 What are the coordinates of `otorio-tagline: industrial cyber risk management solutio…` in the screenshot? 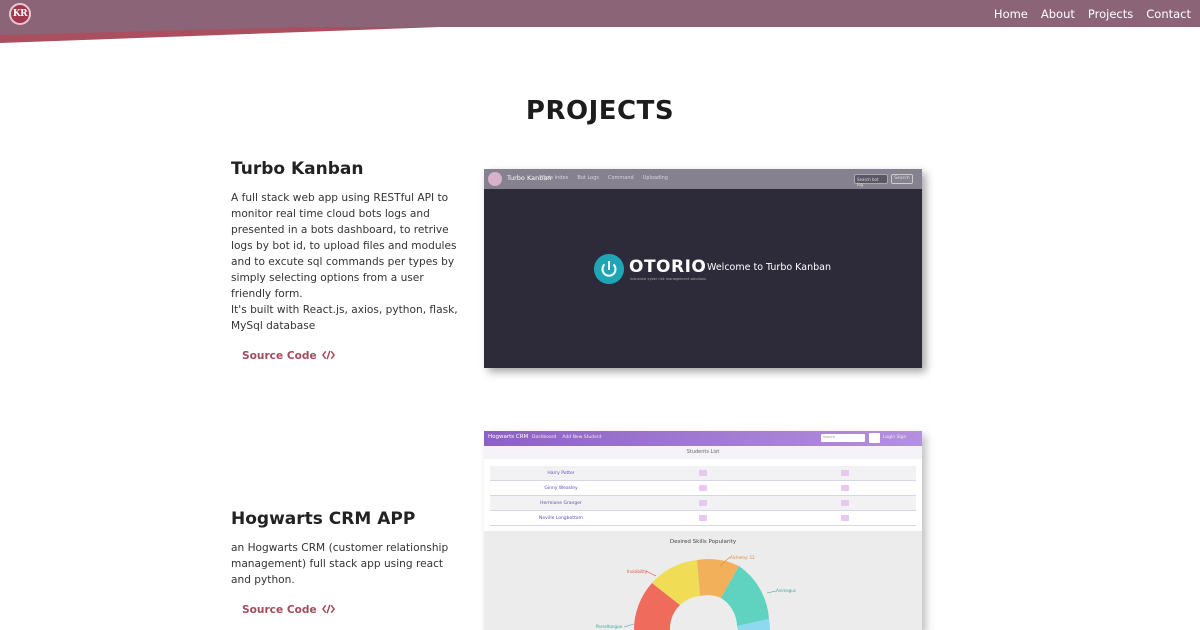 It's located at (668, 279).